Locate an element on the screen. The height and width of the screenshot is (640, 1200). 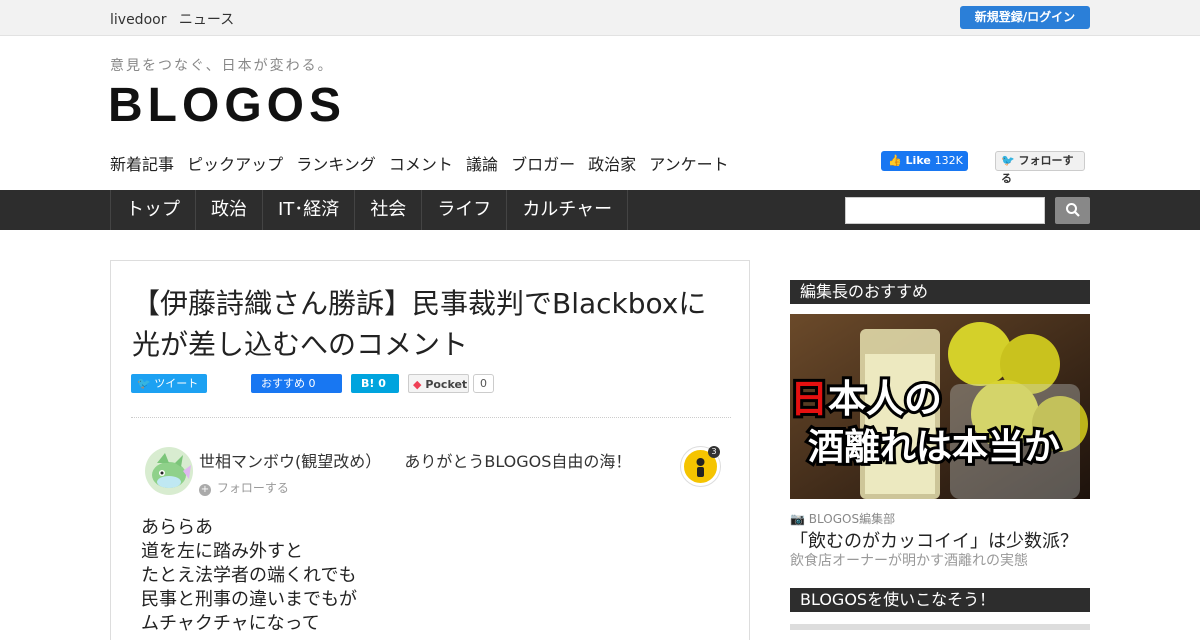
livedoor-brand: livedoor ニュース is located at coordinates (176, 19).